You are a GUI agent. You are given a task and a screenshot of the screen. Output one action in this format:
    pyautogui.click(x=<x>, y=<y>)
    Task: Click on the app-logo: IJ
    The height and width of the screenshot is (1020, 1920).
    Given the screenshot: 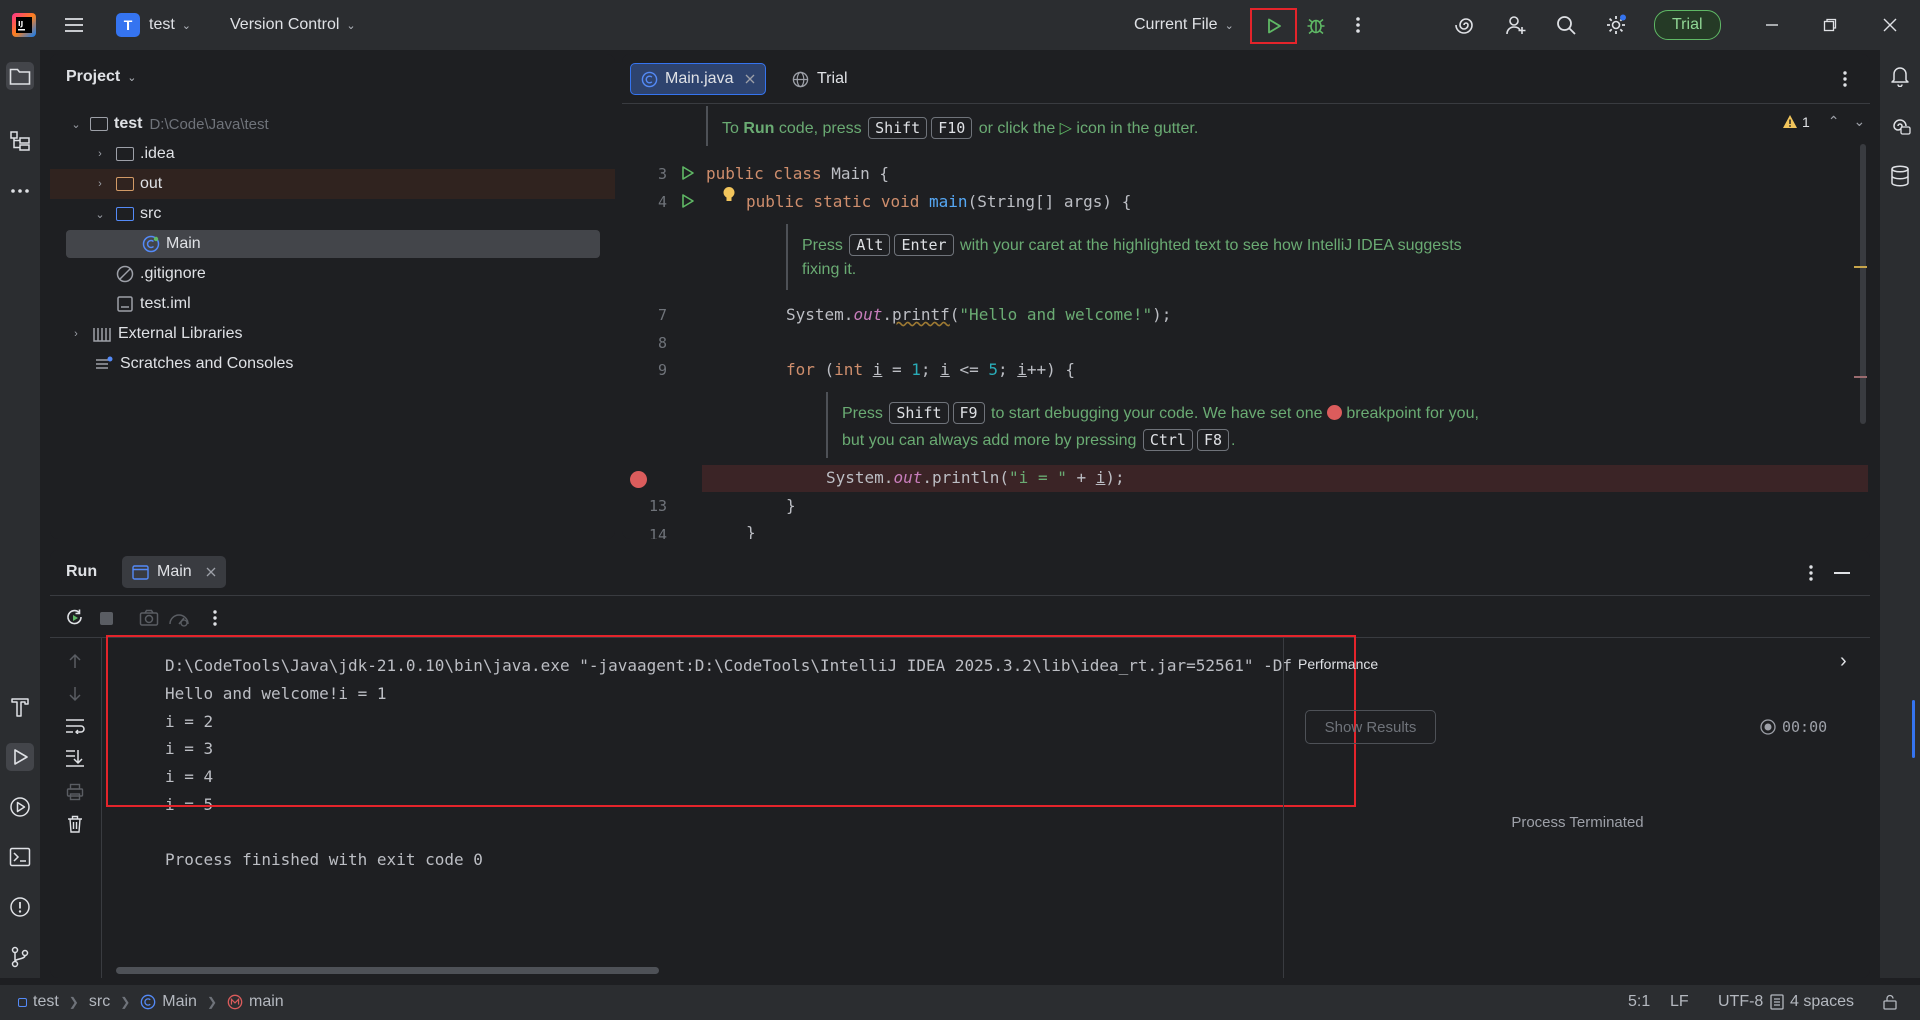 What is the action you would take?
    pyautogui.click(x=24, y=25)
    